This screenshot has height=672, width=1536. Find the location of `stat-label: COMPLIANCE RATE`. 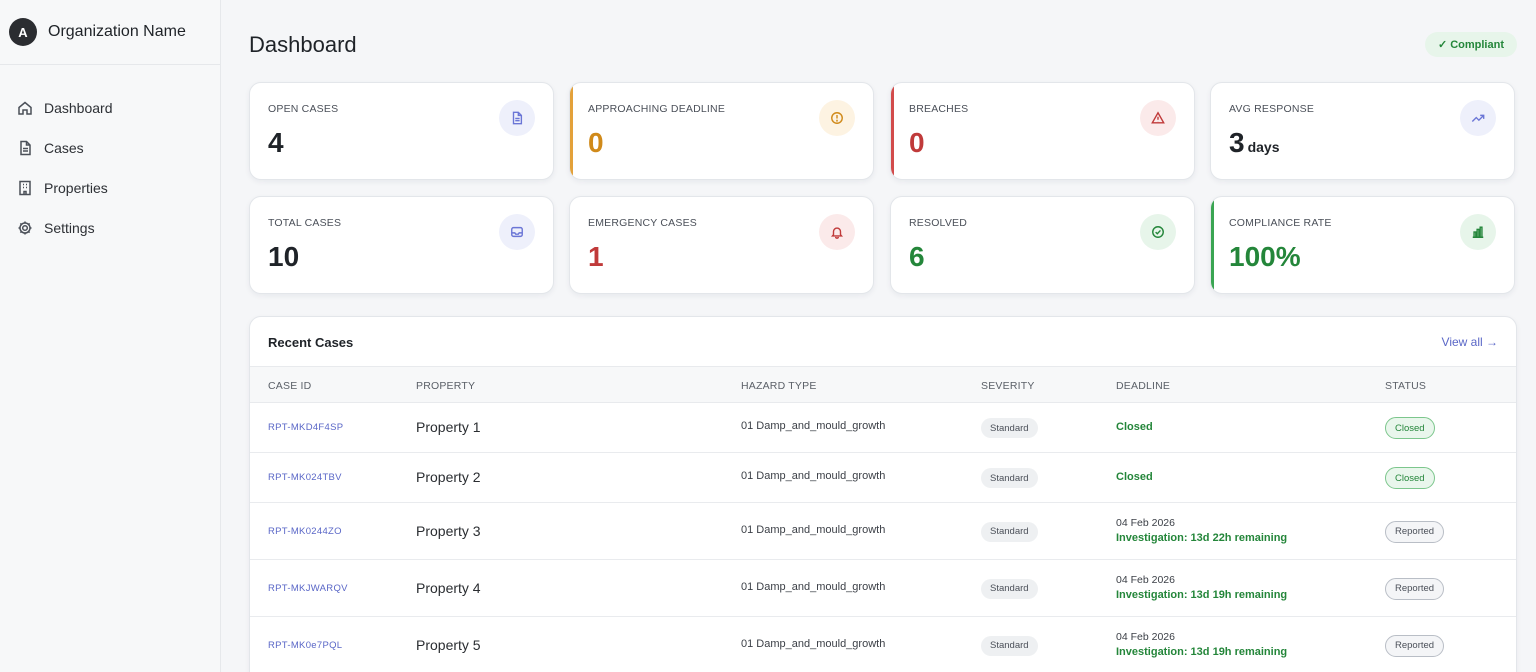

stat-label: COMPLIANCE RATE is located at coordinates (1280, 223).